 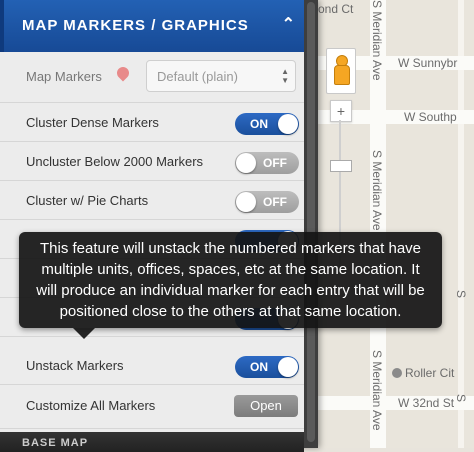 I want to click on cluster-dense-markers-label: Cluster Dense Markers, so click(x=92, y=122).